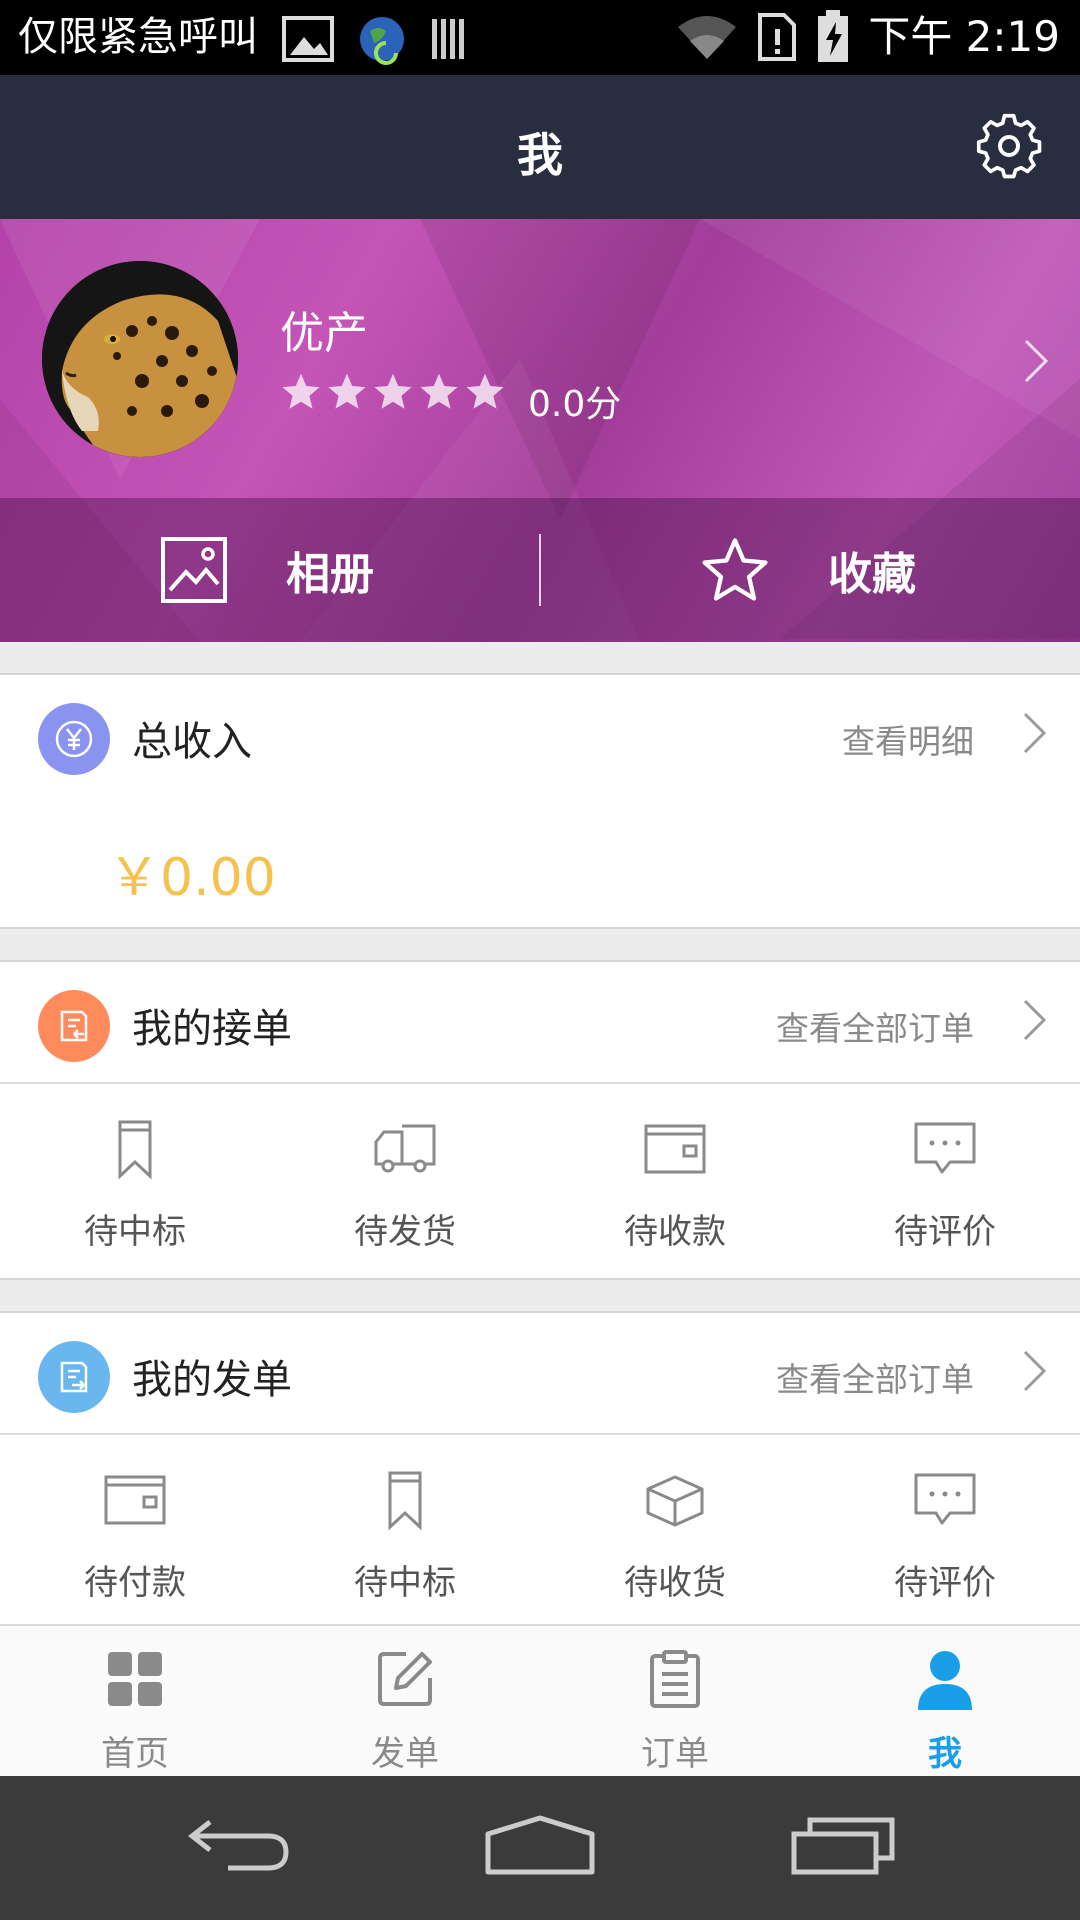 This screenshot has height=1920, width=1080. I want to click on nav-me: 我, so click(945, 1701).